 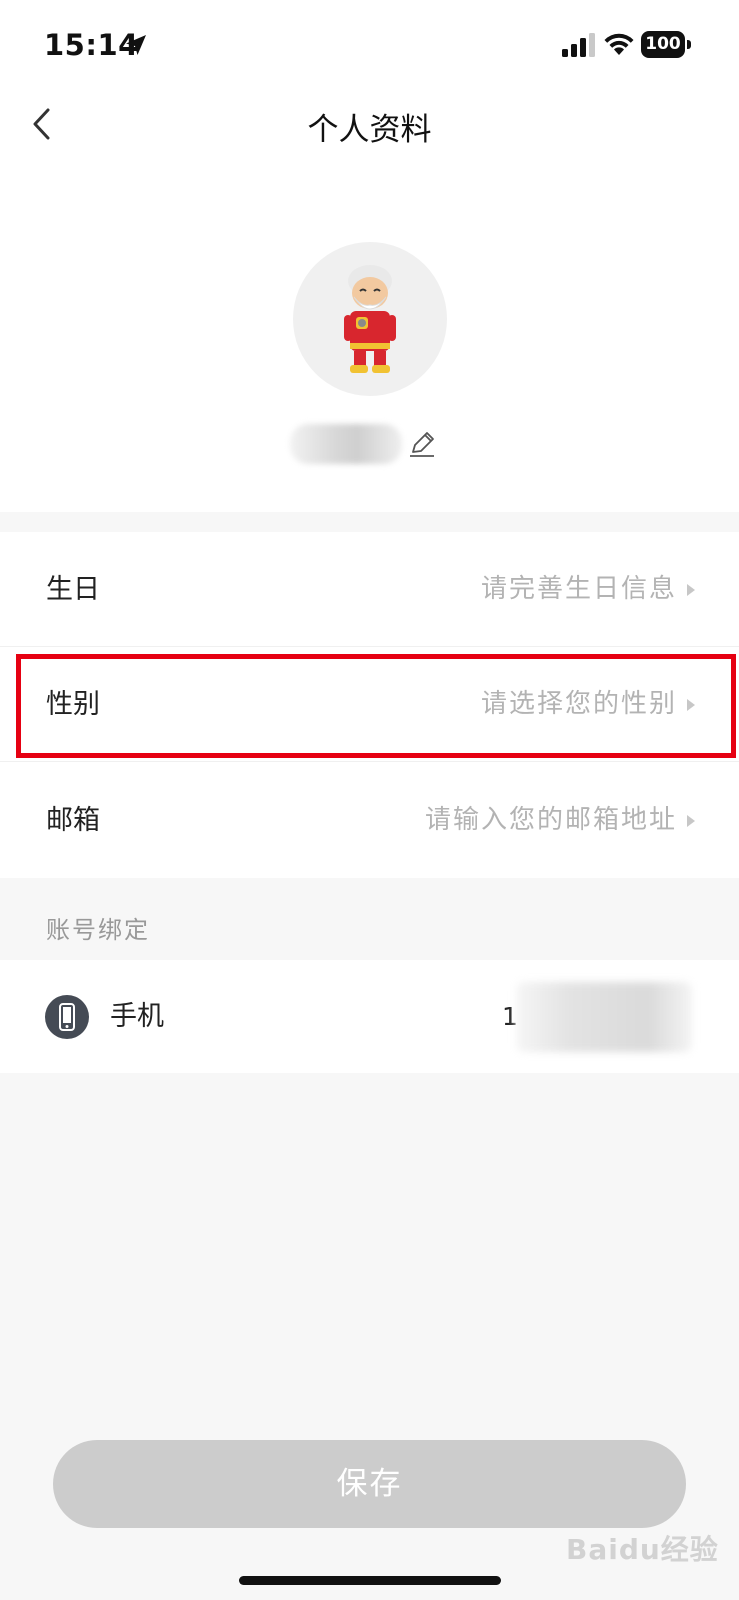 I want to click on battery-tip, so click(x=689, y=44).